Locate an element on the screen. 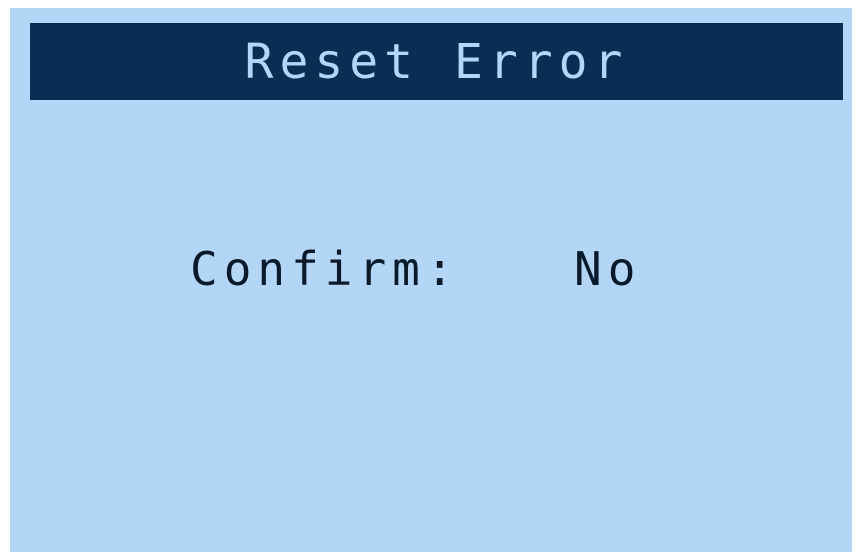 This screenshot has height=554, width=854. confirm-label: Confirm: is located at coordinates (325, 269).